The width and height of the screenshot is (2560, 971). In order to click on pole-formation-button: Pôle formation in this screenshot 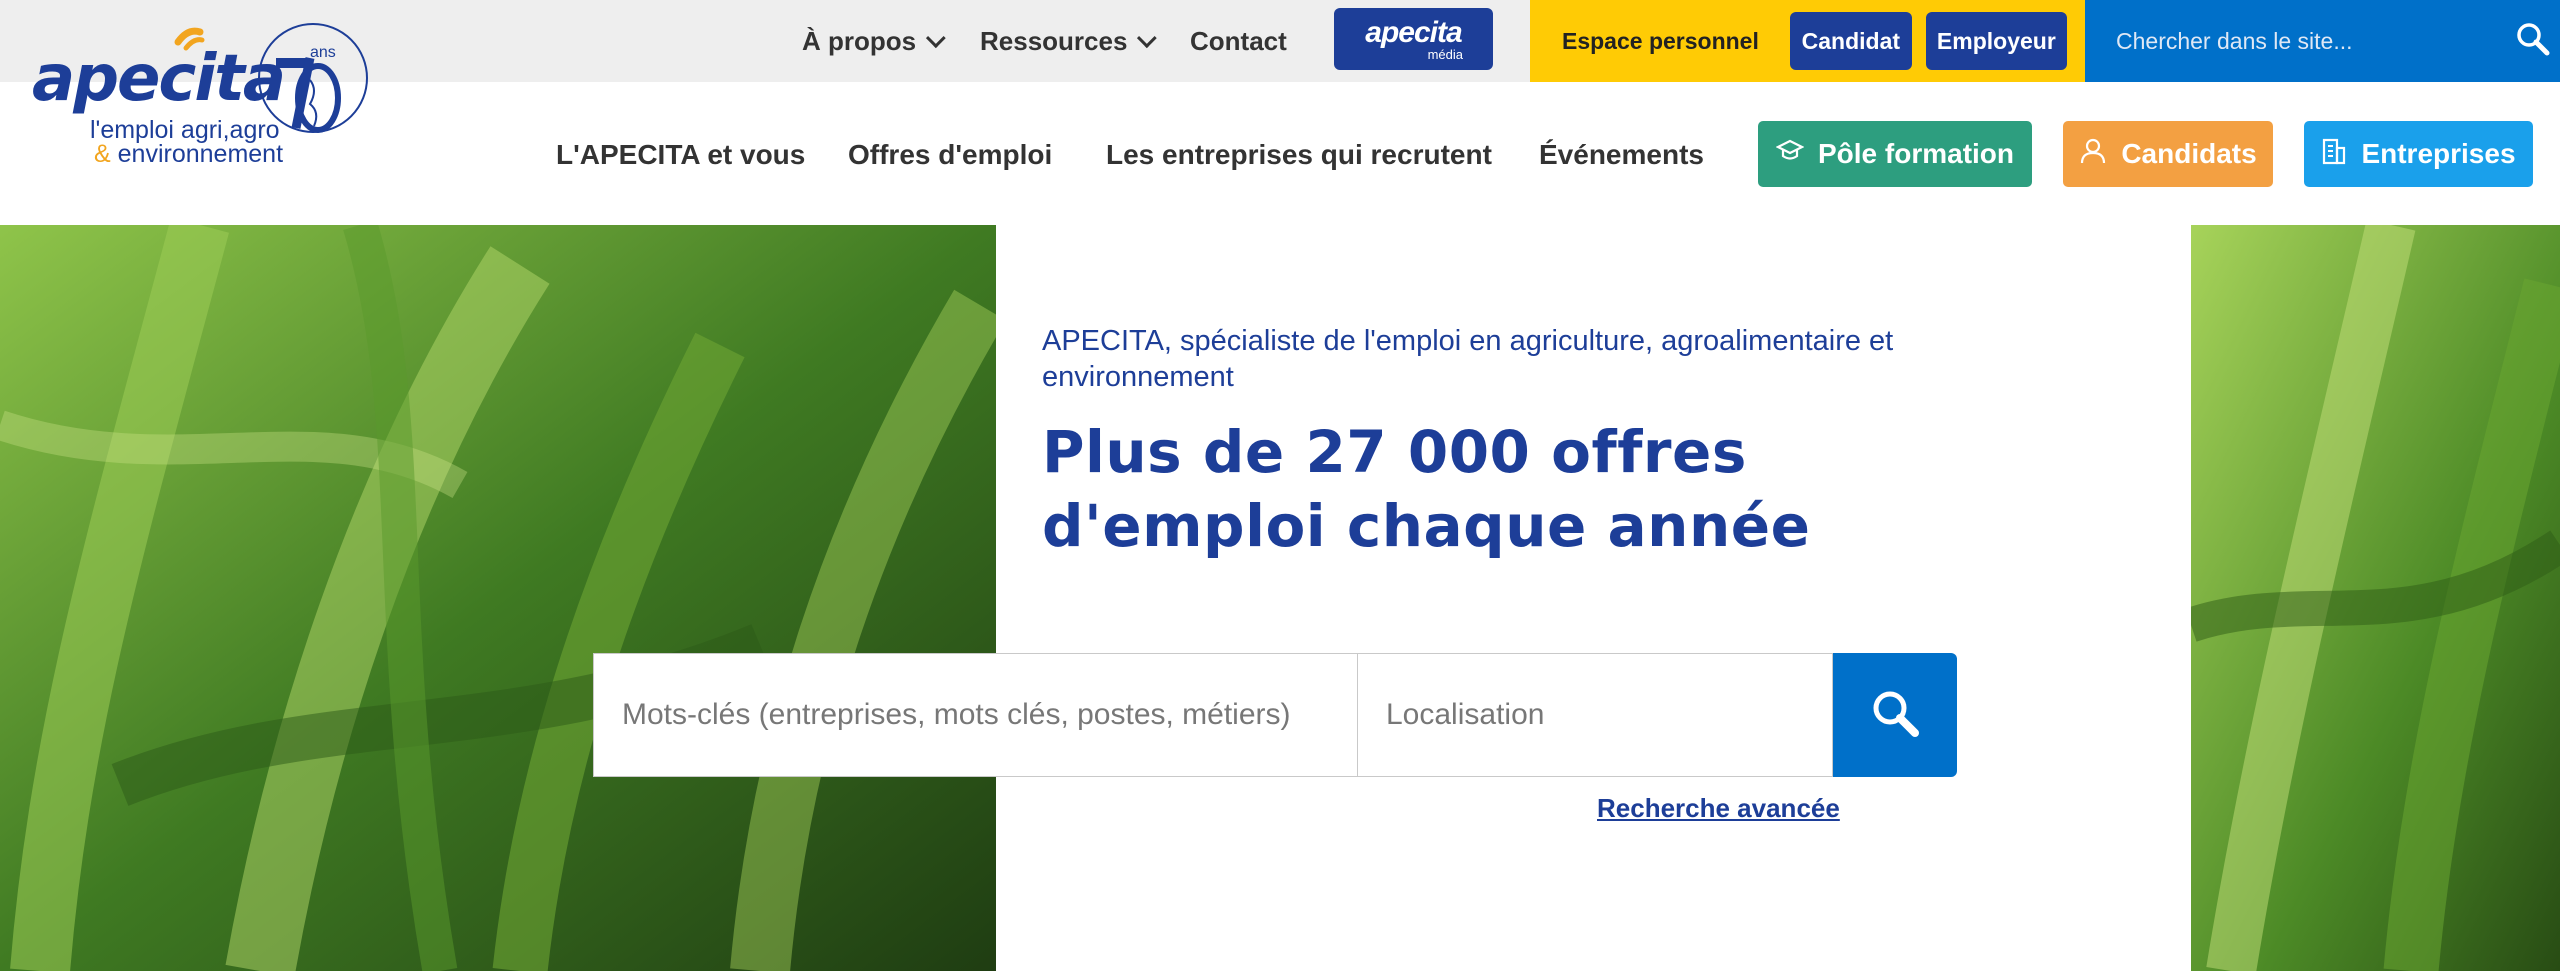, I will do `click(1895, 154)`.